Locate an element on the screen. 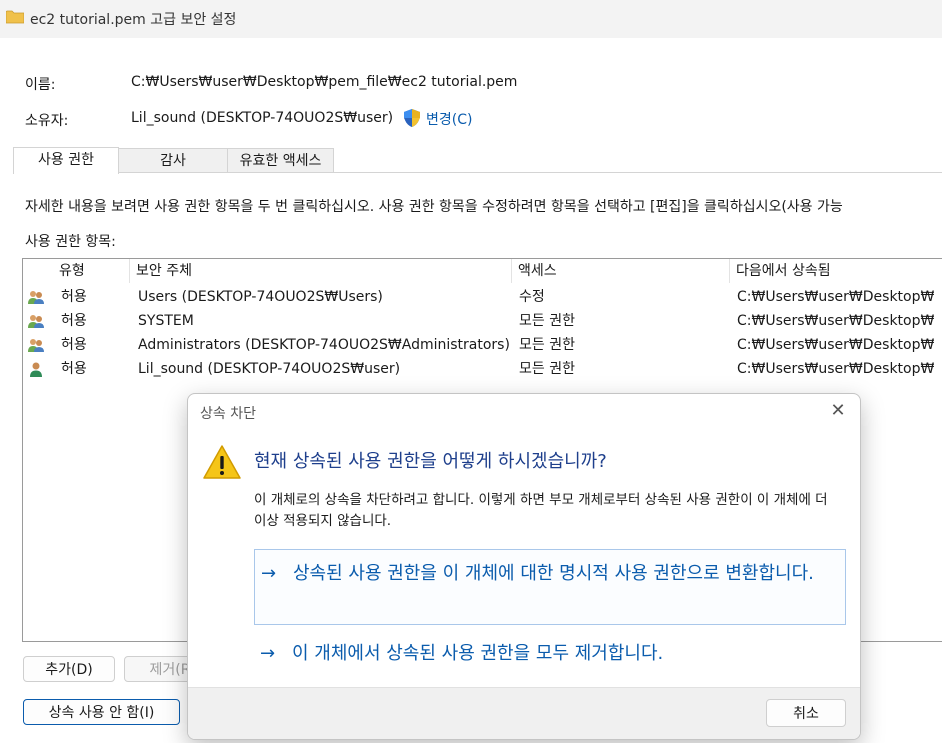 The height and width of the screenshot is (743, 942). remove-permissions-option: → 이 개체에서 상속된 사용 권한을 모두 제거합니다. is located at coordinates (550, 651).